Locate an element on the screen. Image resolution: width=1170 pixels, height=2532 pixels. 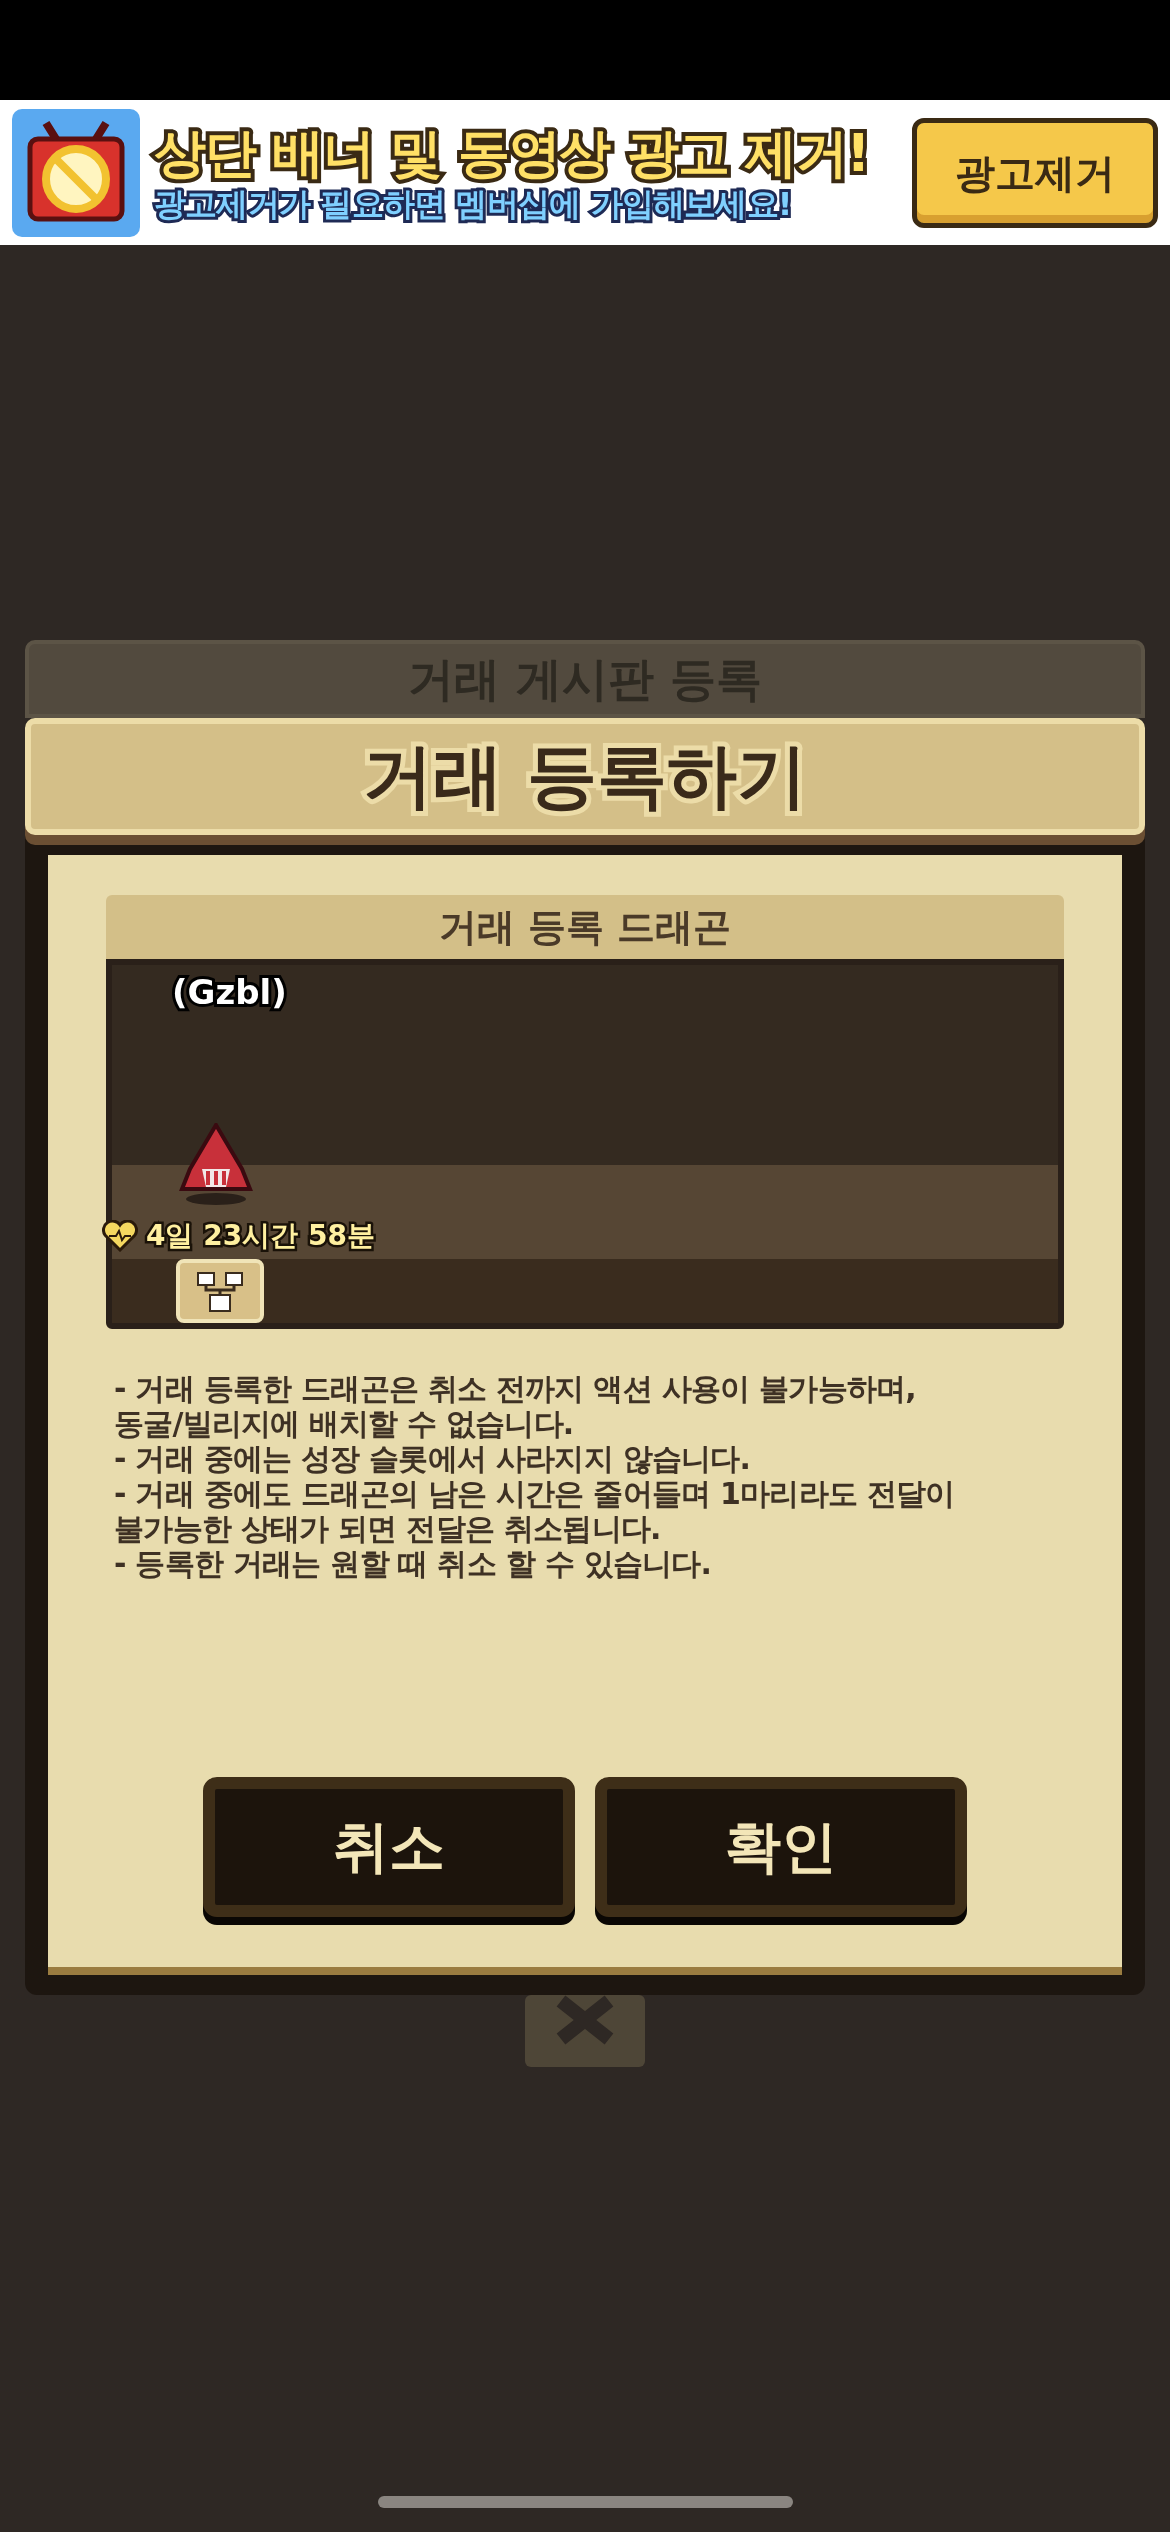
remove-ads-button: 광고제거 is located at coordinates (1035, 172).